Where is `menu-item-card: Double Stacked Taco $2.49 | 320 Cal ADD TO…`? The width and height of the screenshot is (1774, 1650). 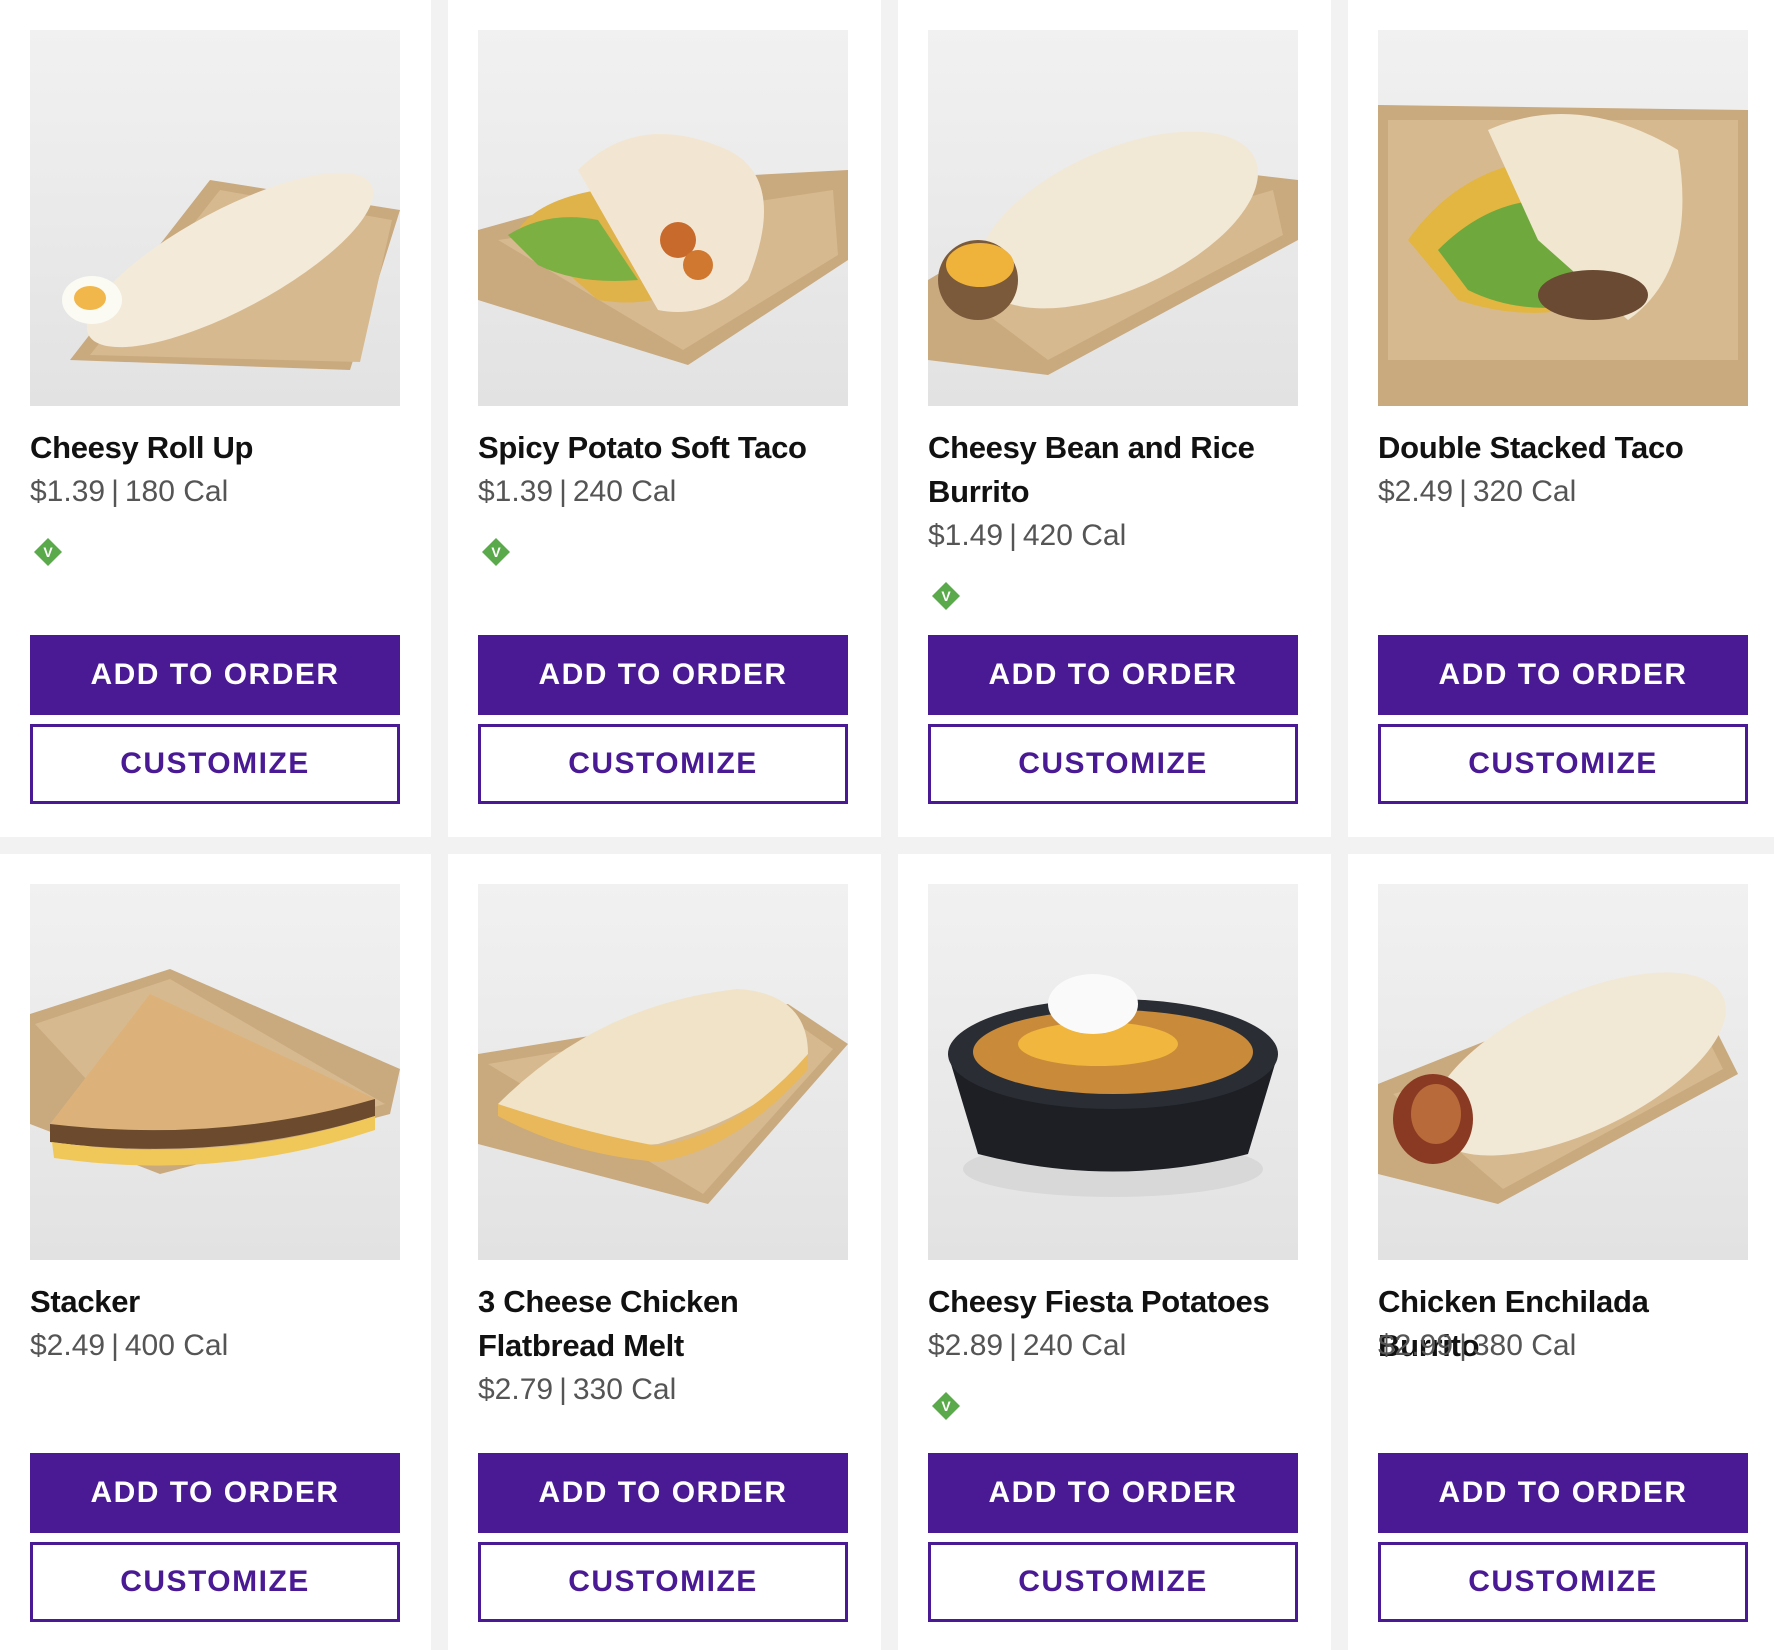
menu-item-card: Double Stacked Taco $2.49 | 320 Cal ADD TO… is located at coordinates (1561, 418).